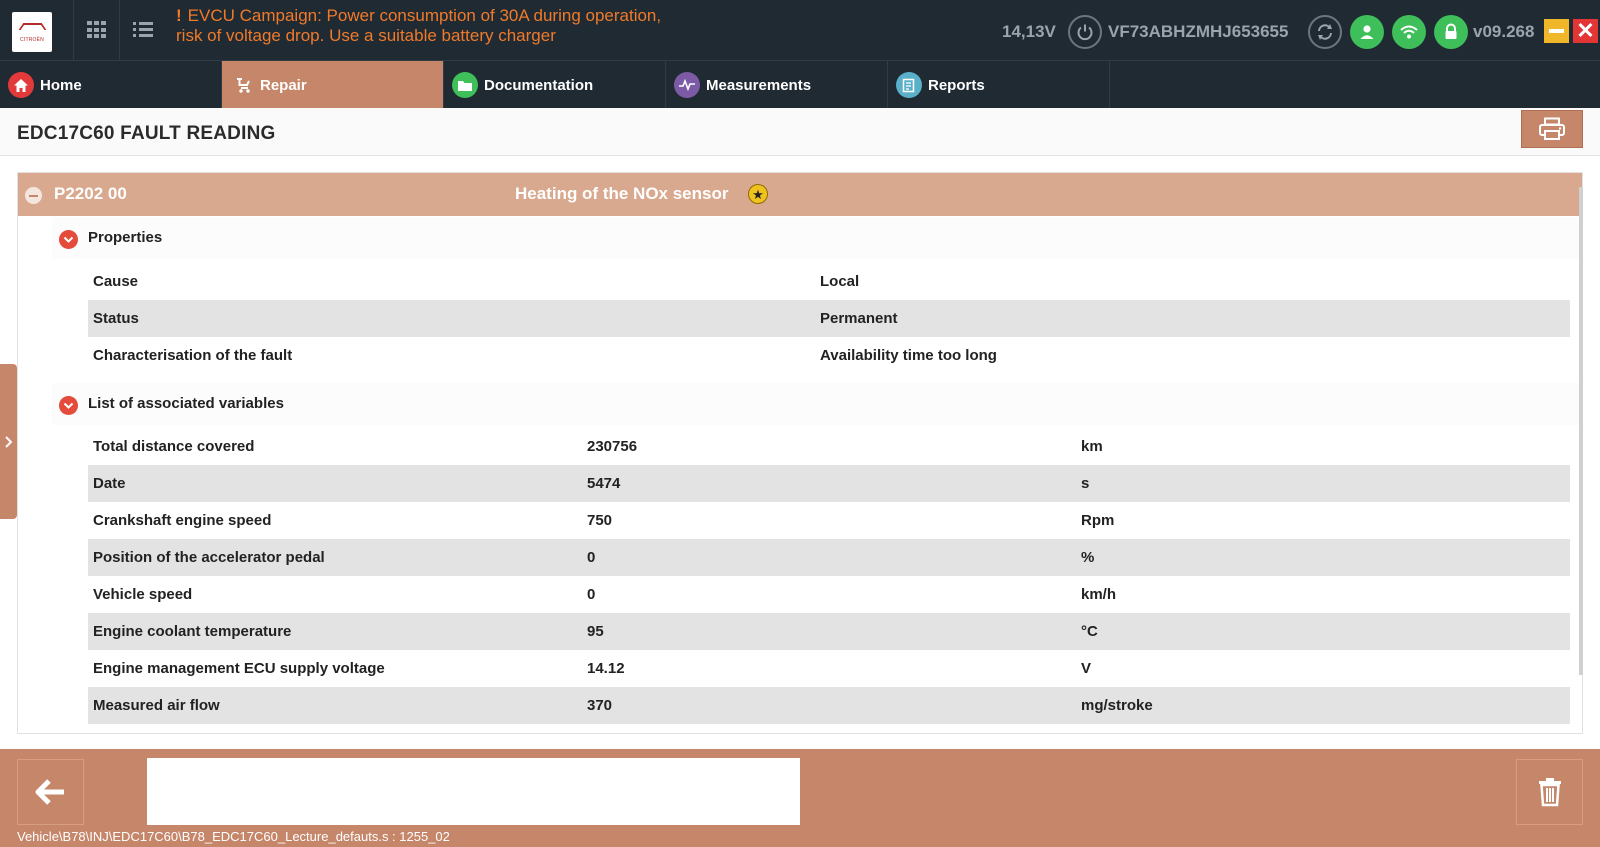 The width and height of the screenshot is (1600, 847). I want to click on variable-unit: Rpm, so click(1098, 520).